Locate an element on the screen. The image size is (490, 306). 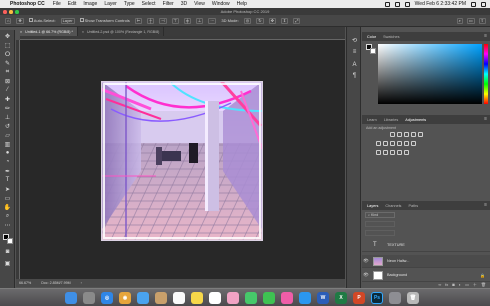
itunes-icon is located at coordinates (287, 298).